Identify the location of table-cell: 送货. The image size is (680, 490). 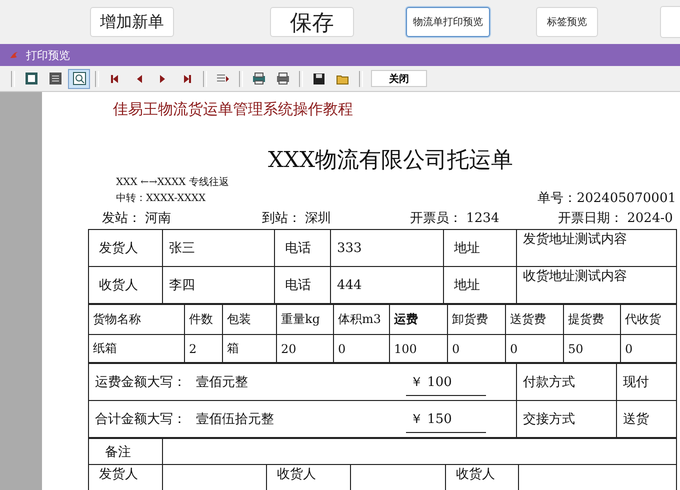
(646, 419).